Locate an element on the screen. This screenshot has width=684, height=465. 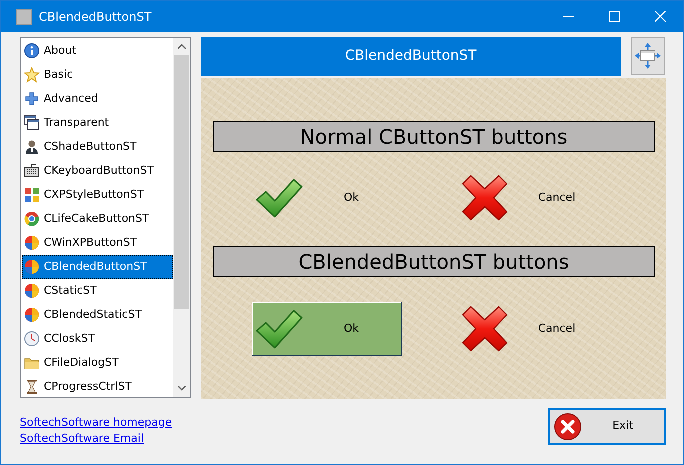
list-item: CProgressCtrlST is located at coordinates (97, 387).